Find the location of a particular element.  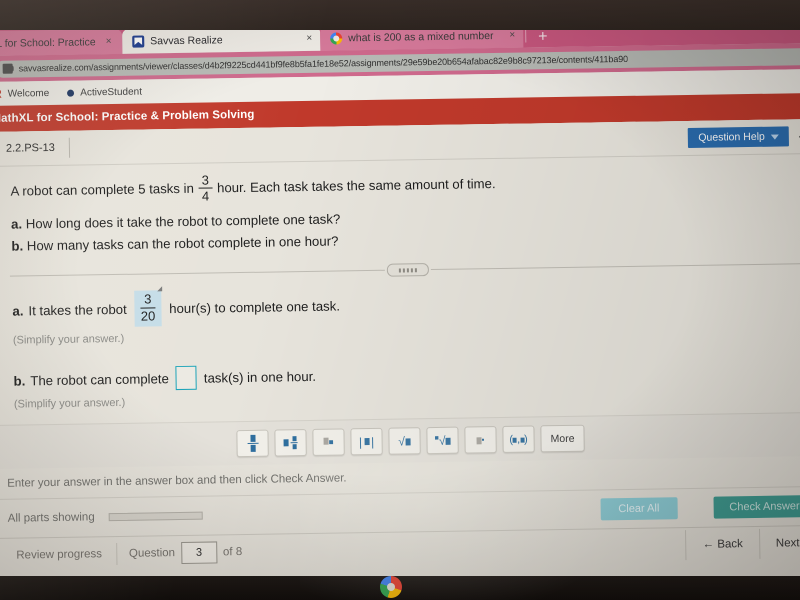

tab-divider is located at coordinates (526, 35).